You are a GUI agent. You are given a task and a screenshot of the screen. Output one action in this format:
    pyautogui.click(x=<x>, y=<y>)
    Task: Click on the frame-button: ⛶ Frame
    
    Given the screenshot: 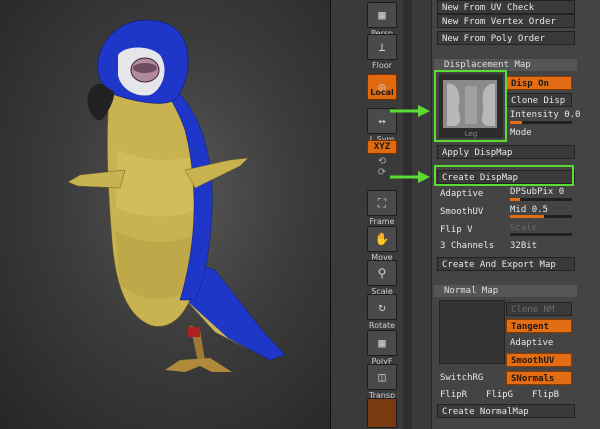 What is the action you would take?
    pyautogui.click(x=382, y=208)
    